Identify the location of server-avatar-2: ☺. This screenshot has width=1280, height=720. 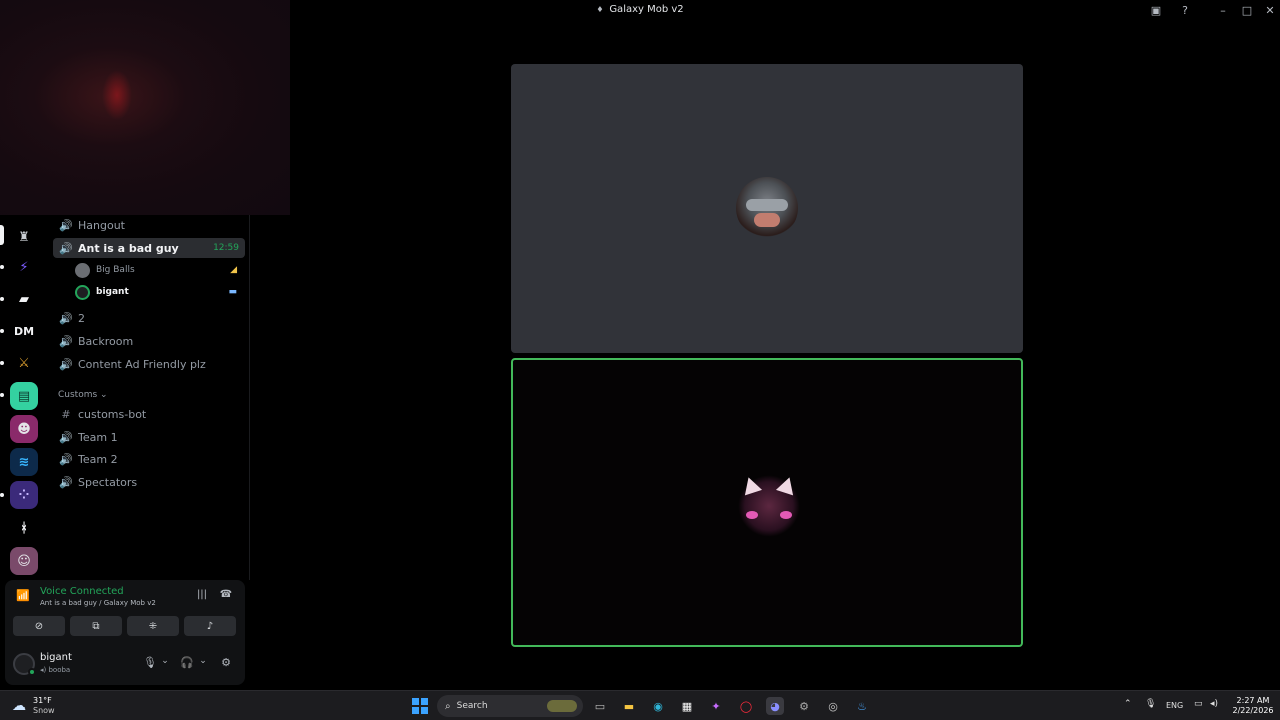
(24, 561).